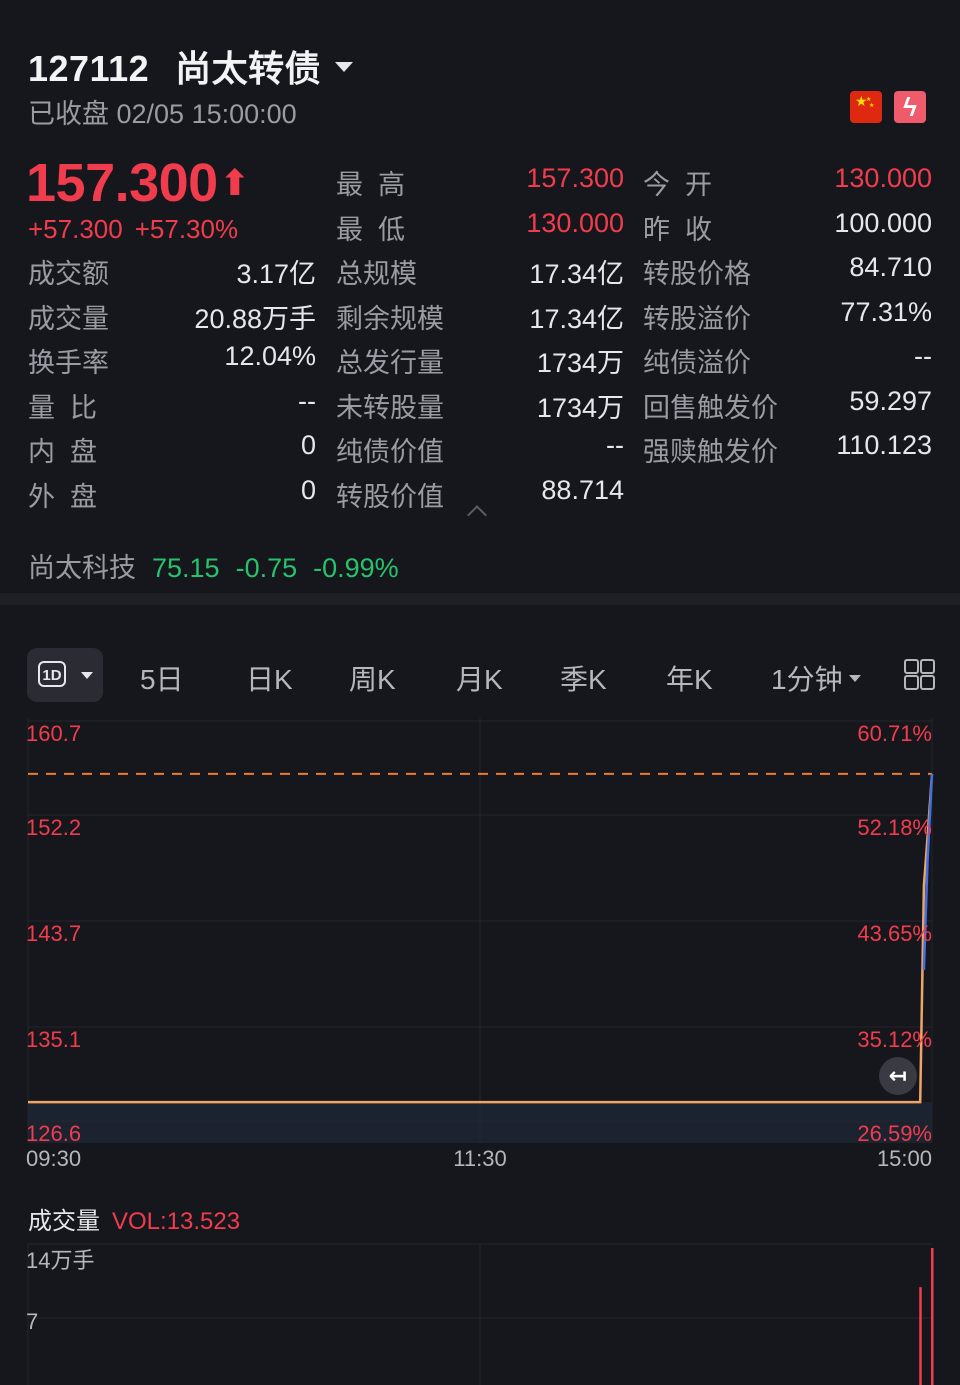 The image size is (960, 1385). I want to click on y-tick-right: 52.18%, so click(894, 827).